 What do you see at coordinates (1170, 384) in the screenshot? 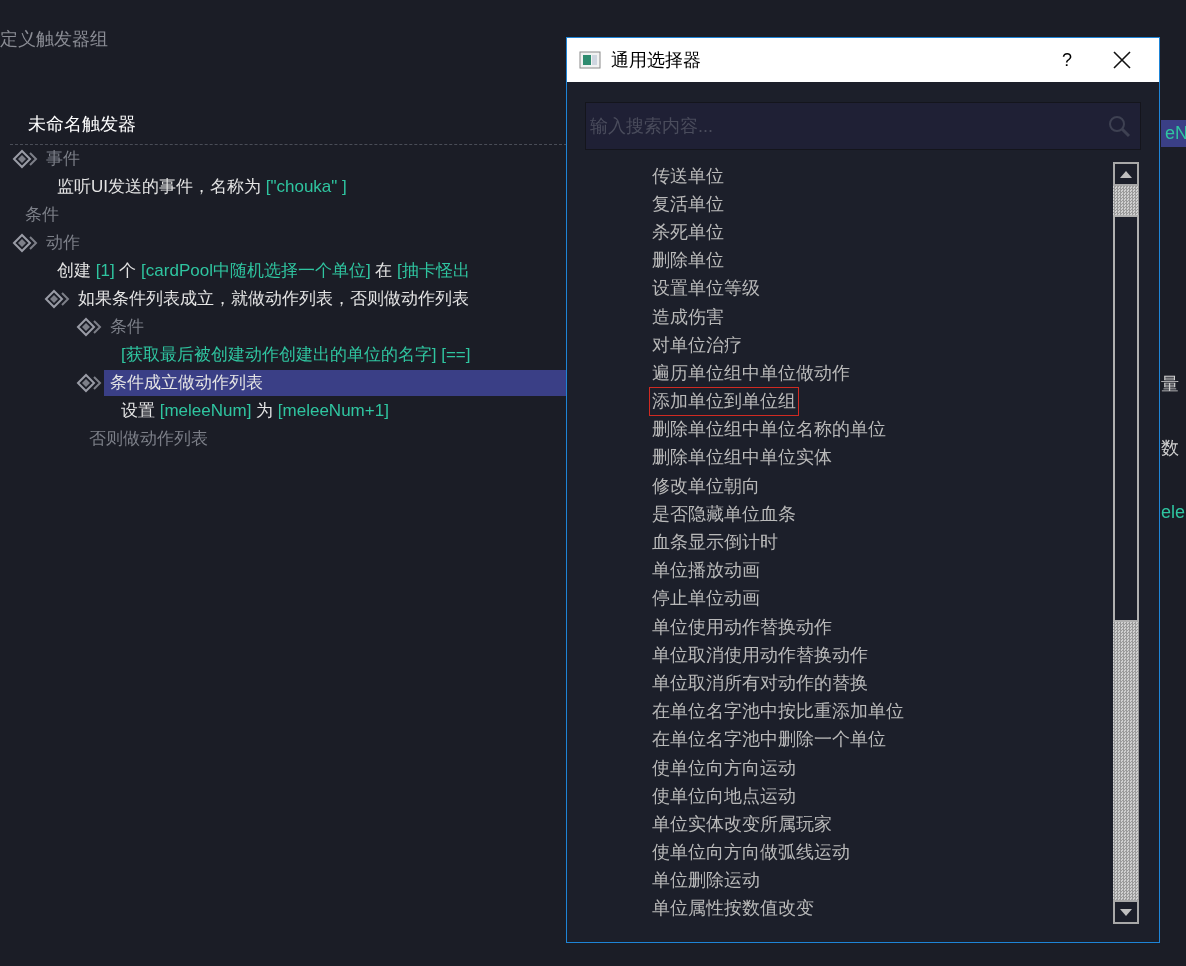
I see `cut-off-text: 量` at bounding box center [1170, 384].